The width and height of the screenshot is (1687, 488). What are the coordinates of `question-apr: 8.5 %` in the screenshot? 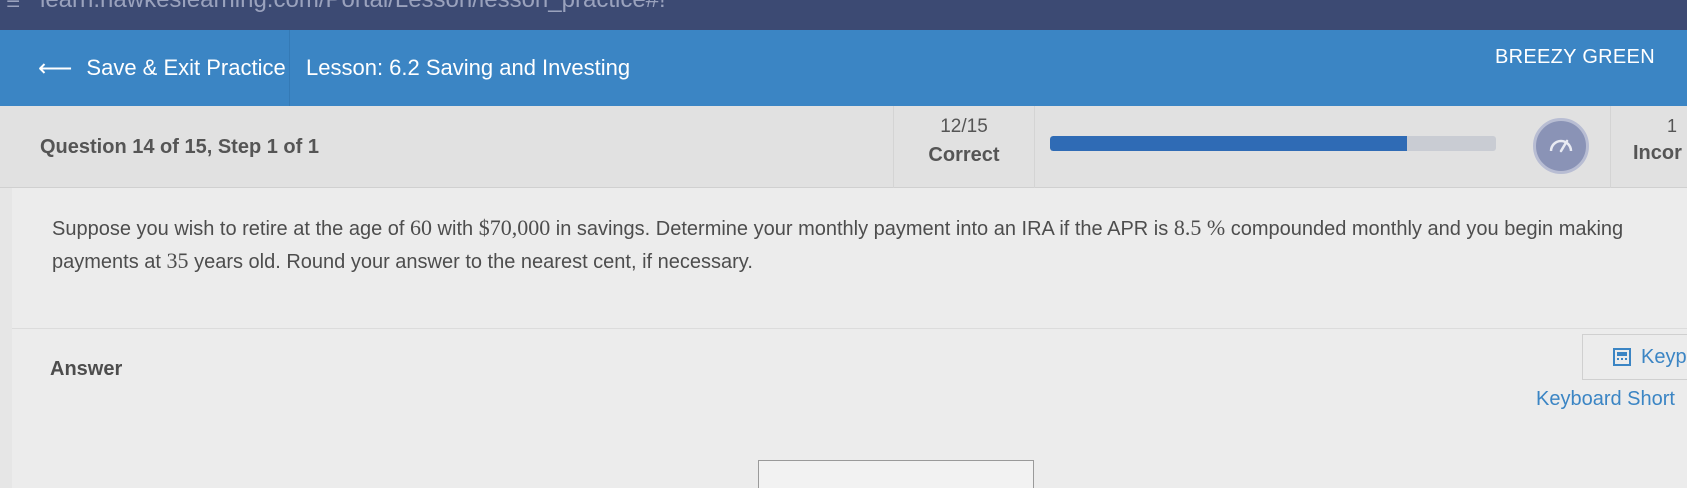 It's located at (1199, 227).